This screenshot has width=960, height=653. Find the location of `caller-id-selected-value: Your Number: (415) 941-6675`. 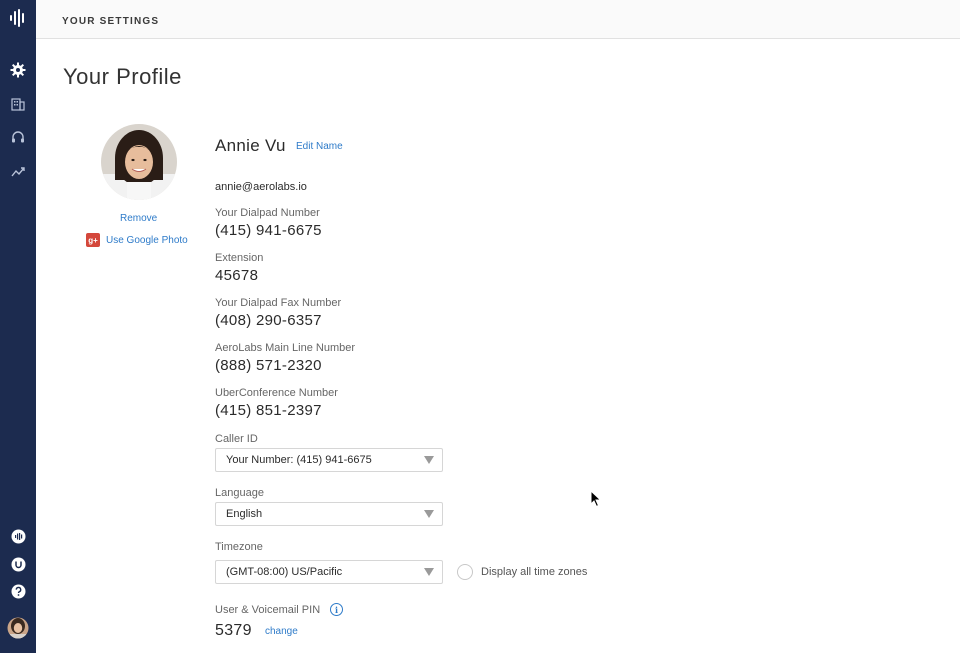

caller-id-selected-value: Your Number: (415) 941-6675 is located at coordinates (299, 460).